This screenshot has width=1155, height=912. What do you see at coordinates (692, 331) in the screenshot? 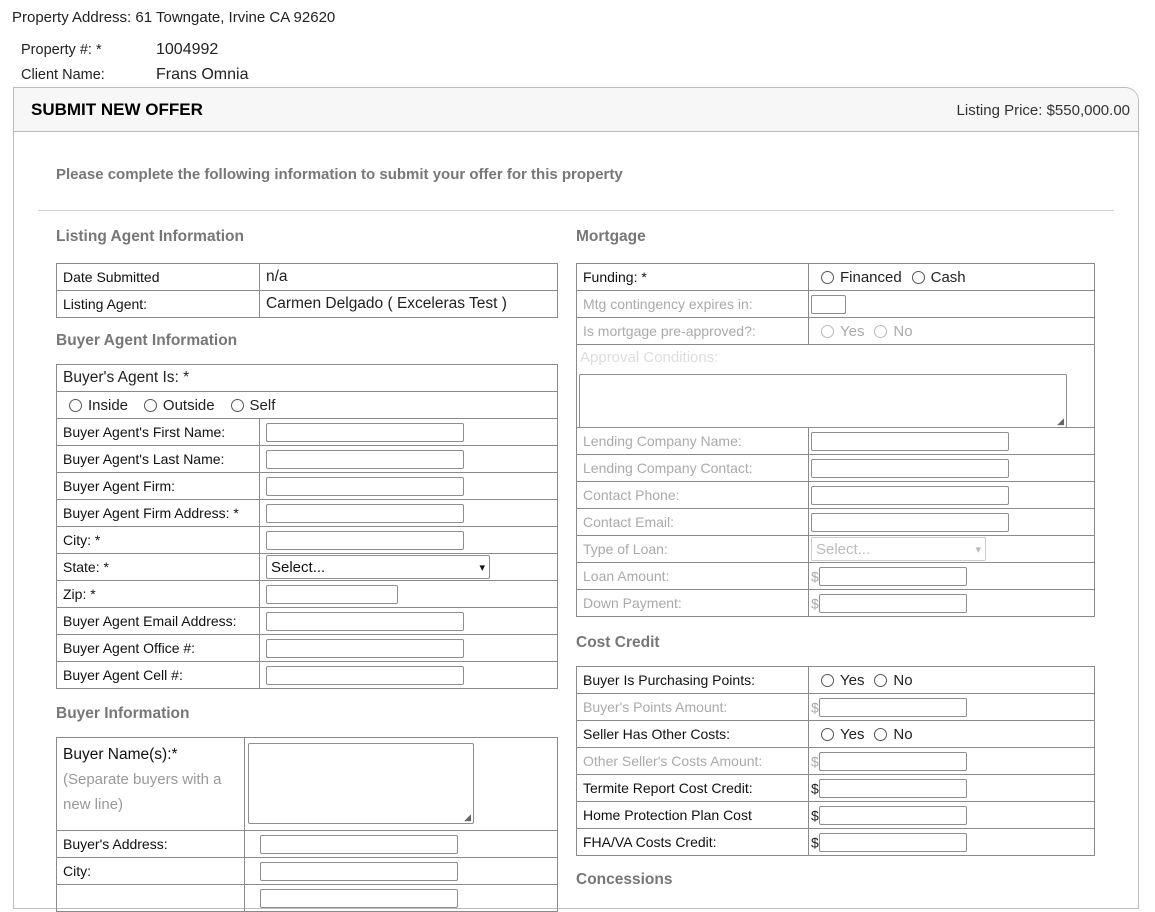
I see `preapproved-label: Is mortgage pre-approved?:` at bounding box center [692, 331].